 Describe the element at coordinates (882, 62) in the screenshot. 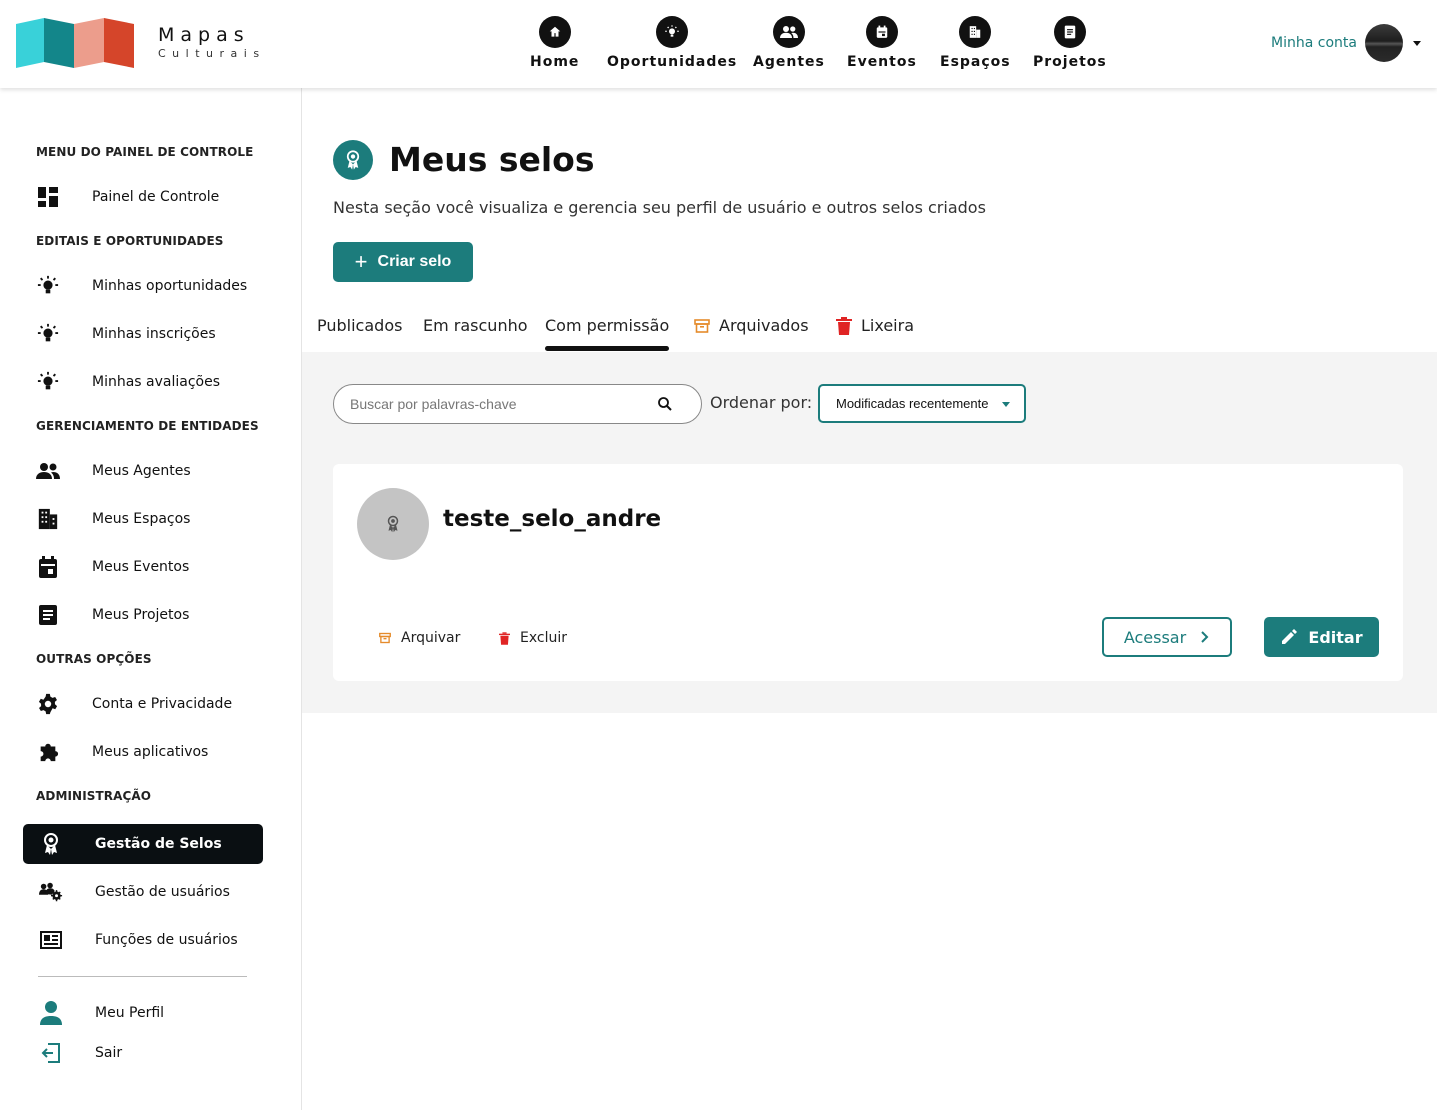

I see `nav-label: Eventos` at that location.